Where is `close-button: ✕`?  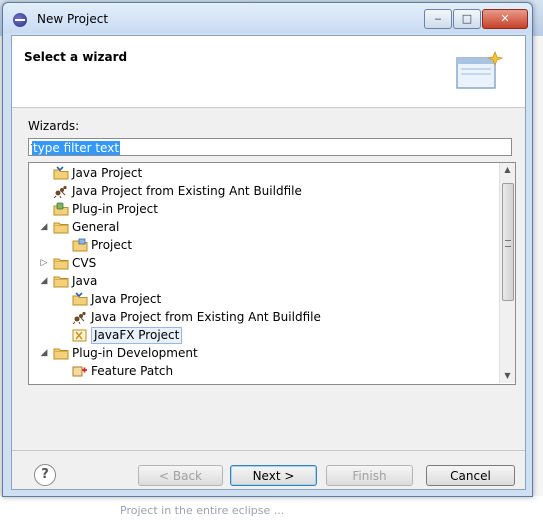
close-button: ✕ is located at coordinates (505, 19).